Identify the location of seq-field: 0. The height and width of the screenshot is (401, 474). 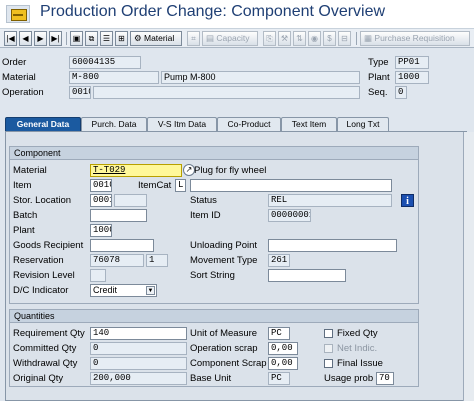
(401, 92).